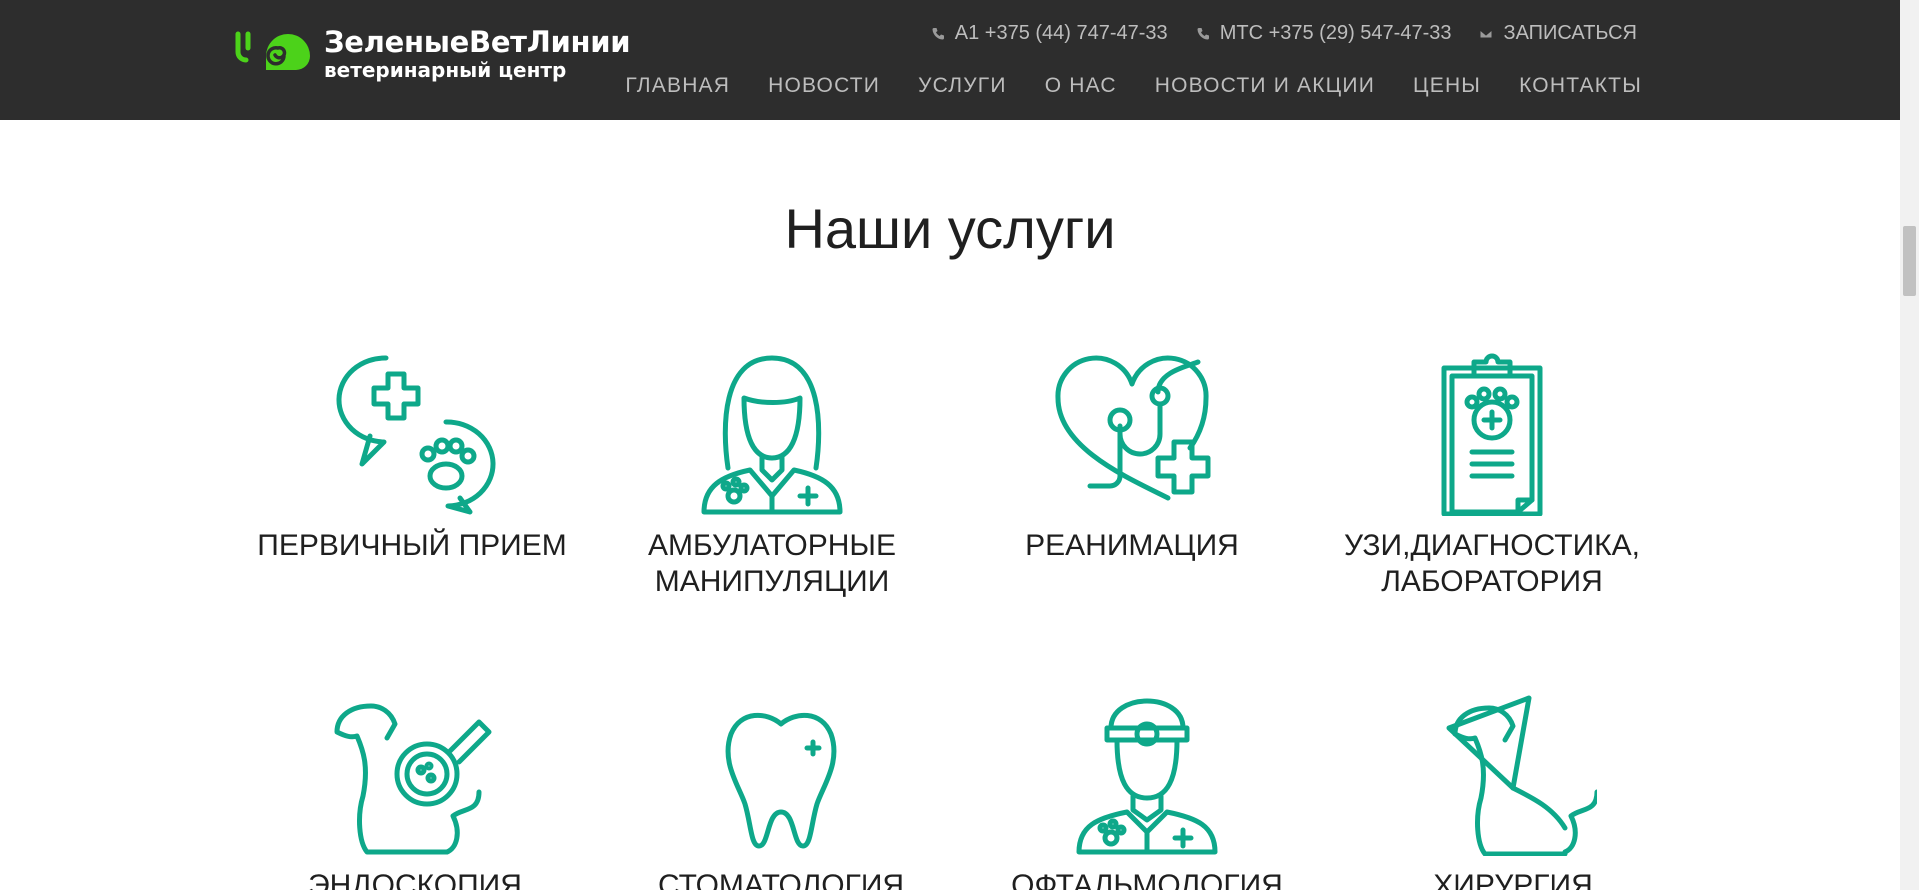 The height and width of the screenshot is (890, 1919). What do you see at coordinates (1521, 775) in the screenshot?
I see `dog-cone-icon` at bounding box center [1521, 775].